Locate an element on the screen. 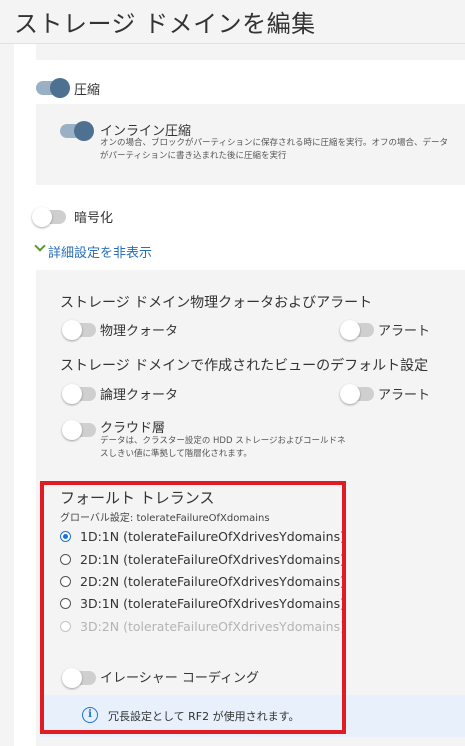 This screenshot has height=746, width=465. compression-toggle is located at coordinates (53, 88).